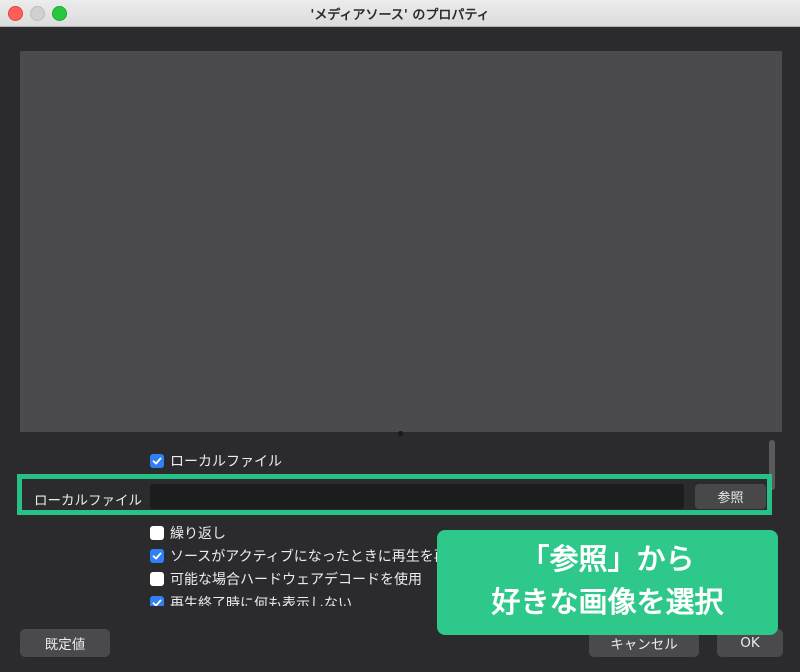 The width and height of the screenshot is (800, 672). I want to click on restart-on-activate-label: ソースがアクティブになったときに再生を再, so click(309, 557).